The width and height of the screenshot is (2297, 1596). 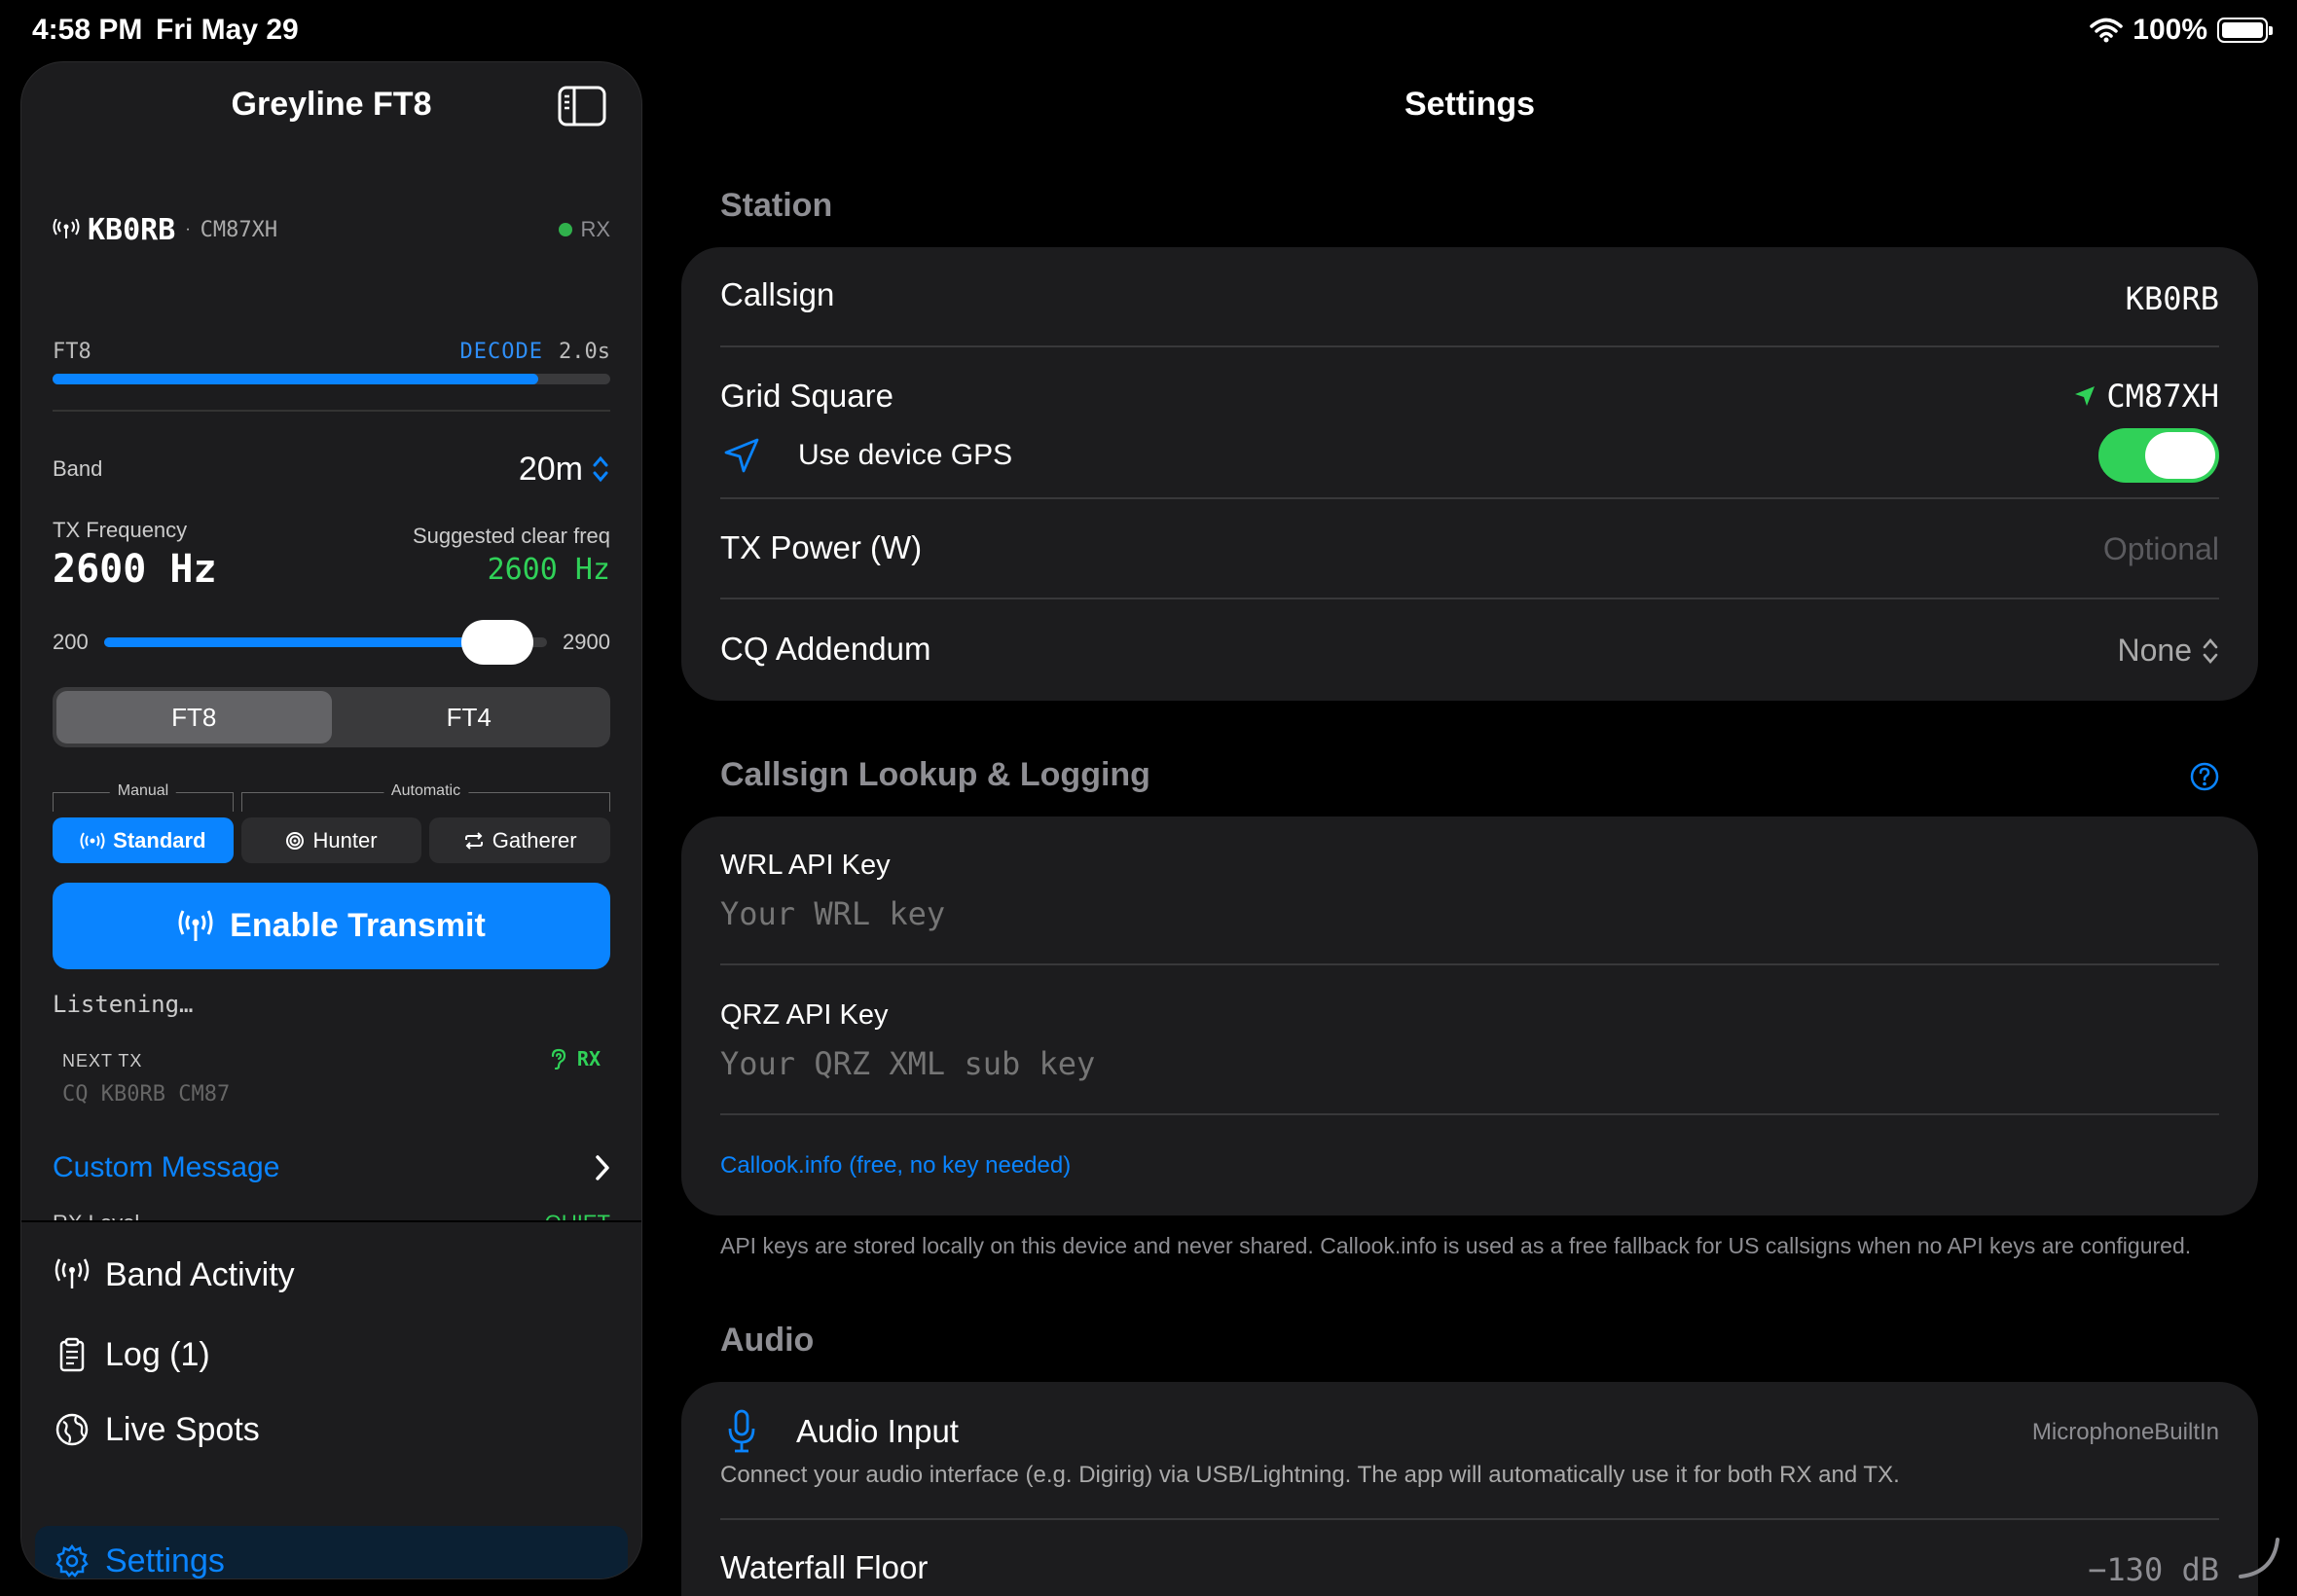 I want to click on section-header-audio: Audio, so click(x=767, y=1341).